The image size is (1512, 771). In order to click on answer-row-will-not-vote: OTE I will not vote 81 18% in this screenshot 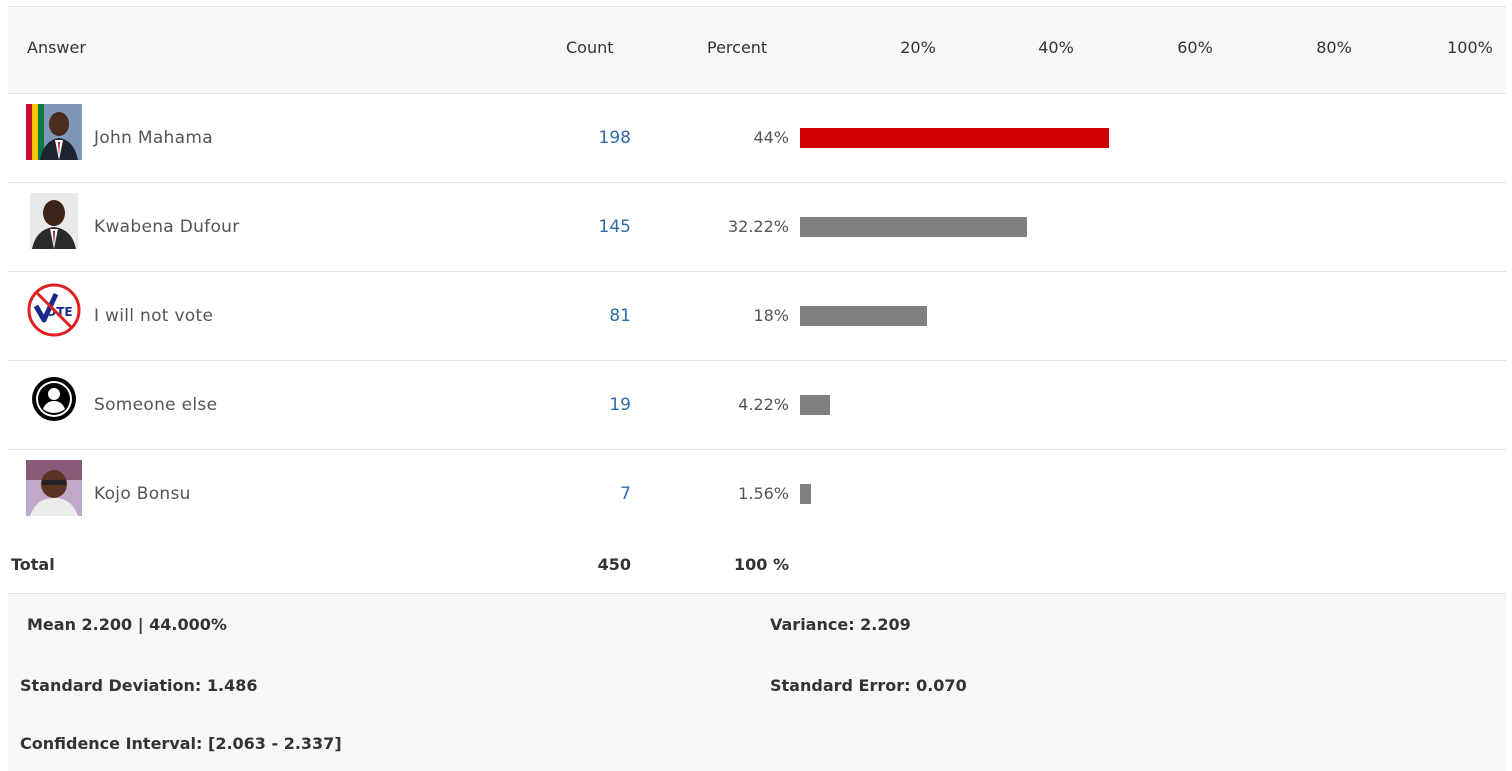, I will do `click(757, 316)`.